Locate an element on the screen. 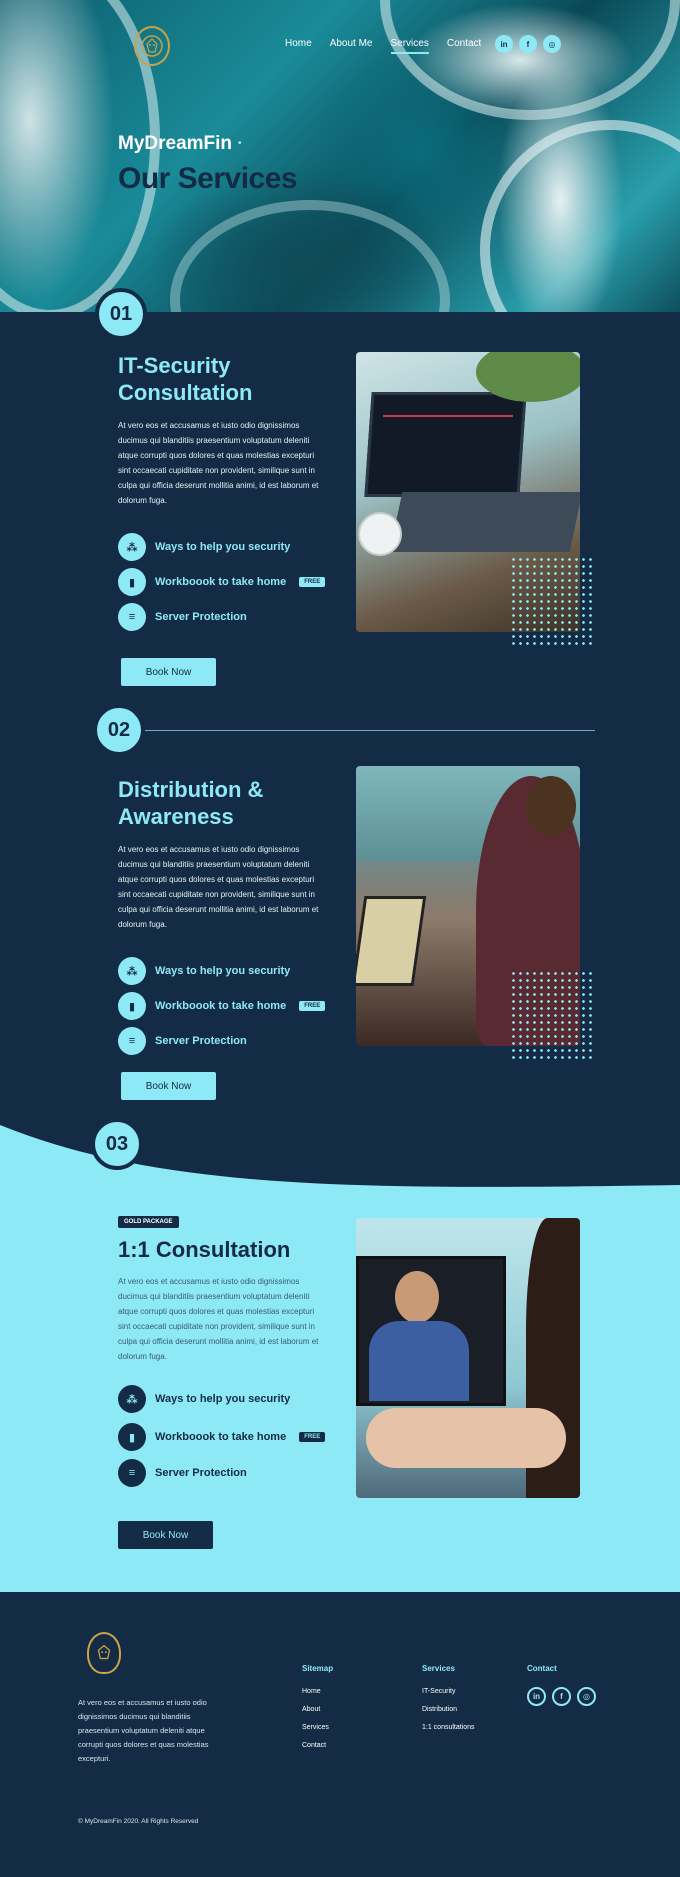 The width and height of the screenshot is (680, 1877). footer-sitemap: Sitemap Home About Services Contact is located at coordinates (317, 1712).